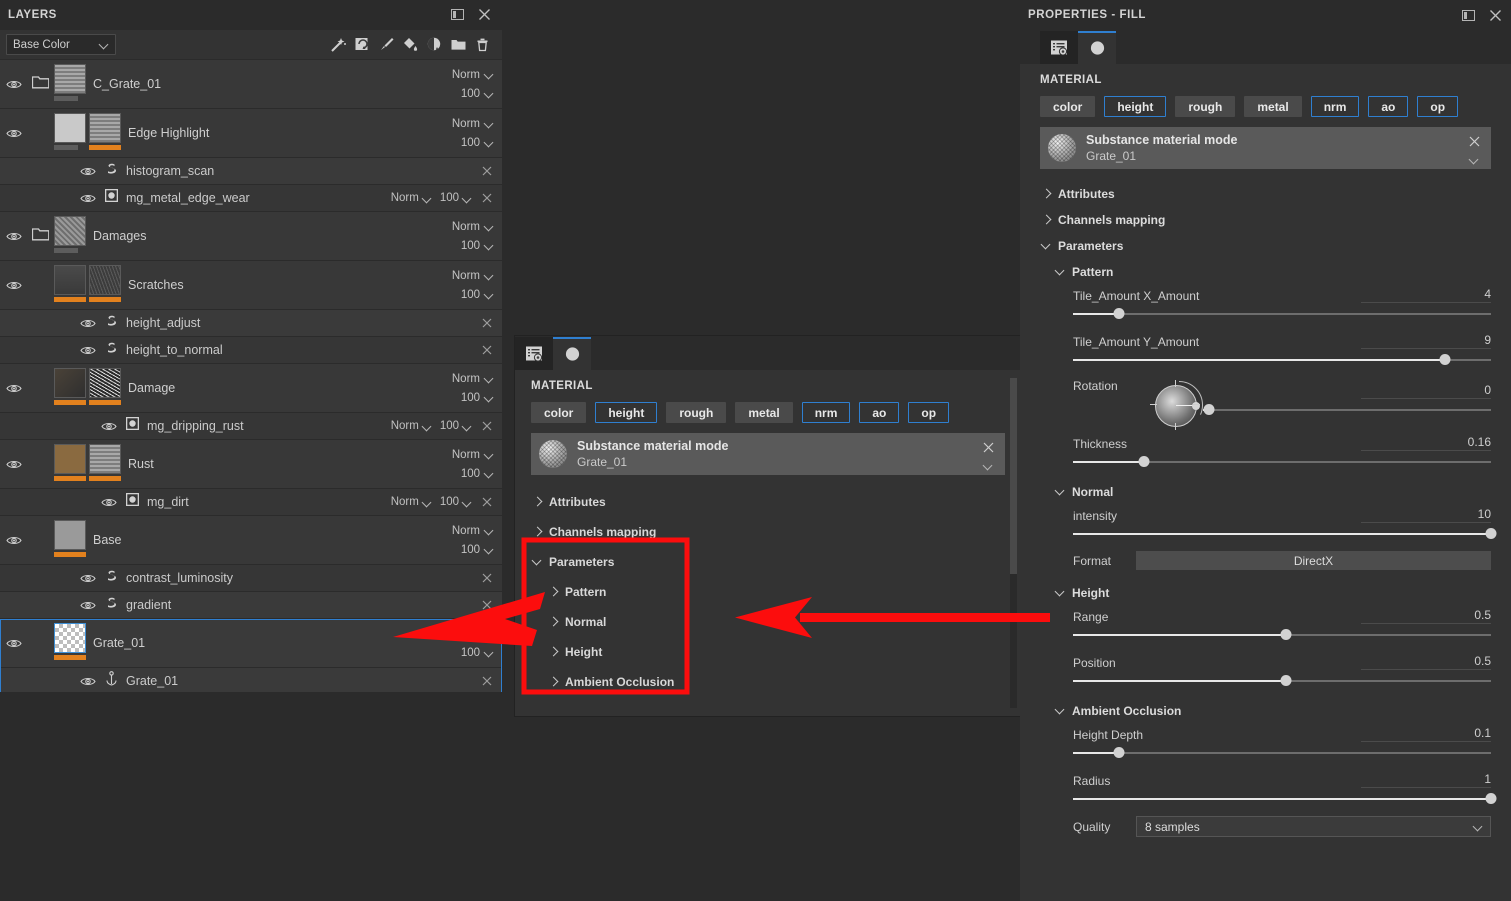 The image size is (1511, 901). I want to click on layer-effect-row: mg_dirt Norm 100, so click(251, 502).